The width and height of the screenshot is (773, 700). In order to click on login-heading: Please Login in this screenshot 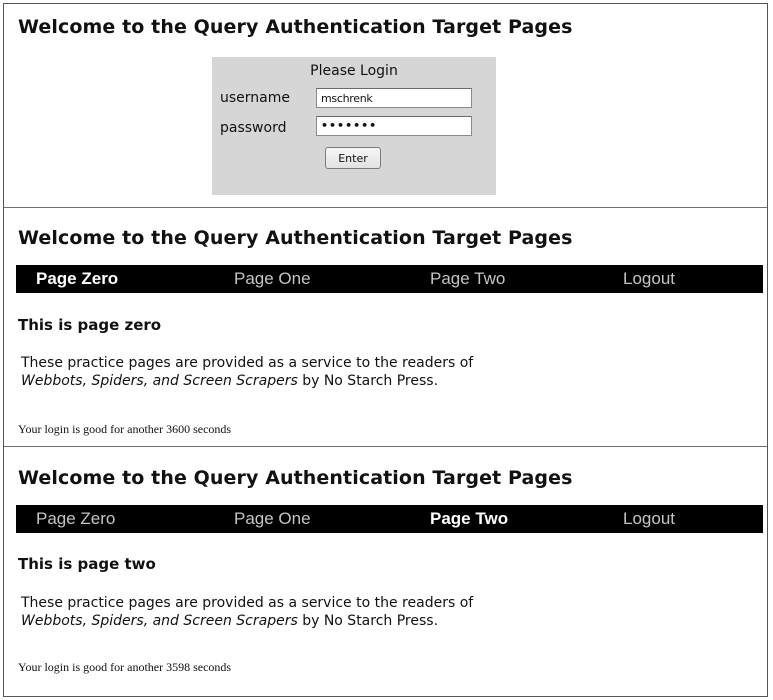, I will do `click(354, 71)`.